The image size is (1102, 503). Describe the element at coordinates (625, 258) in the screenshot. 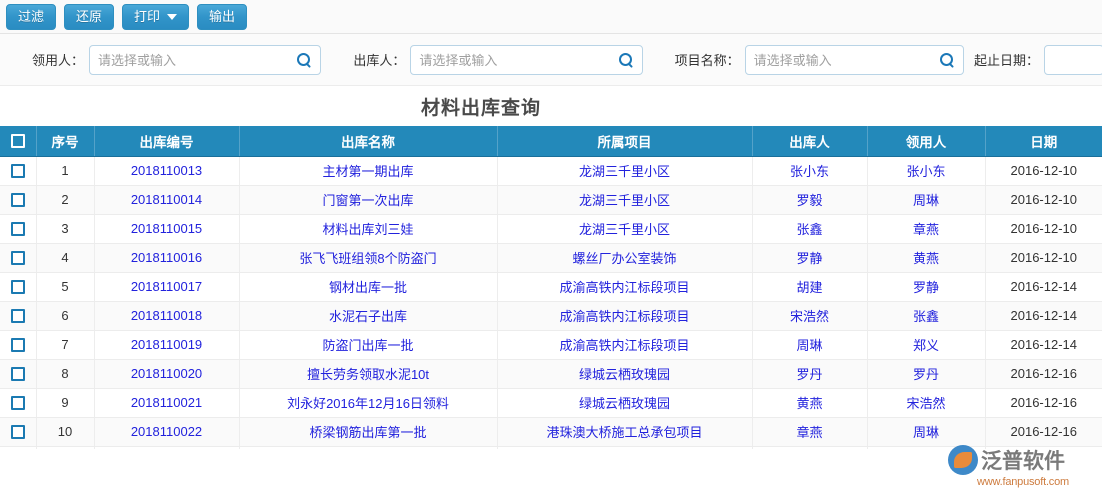

I see `cell-project: 螺丝厂办公室装饰` at that location.